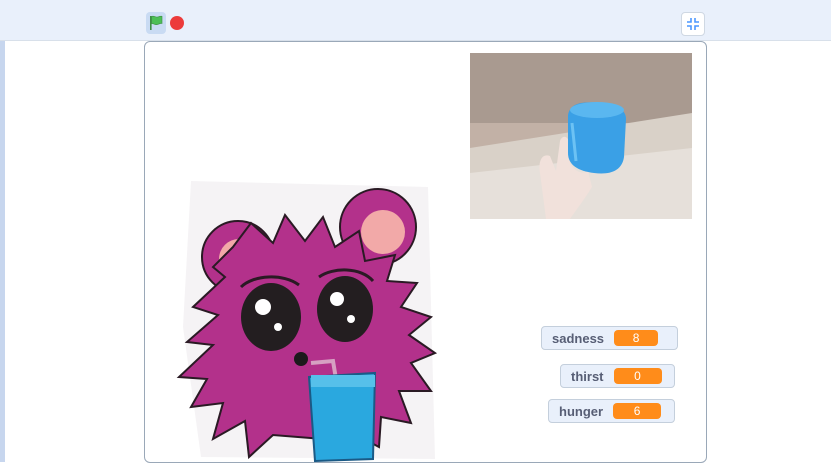  I want to click on monitor-label: thirst, so click(587, 376).